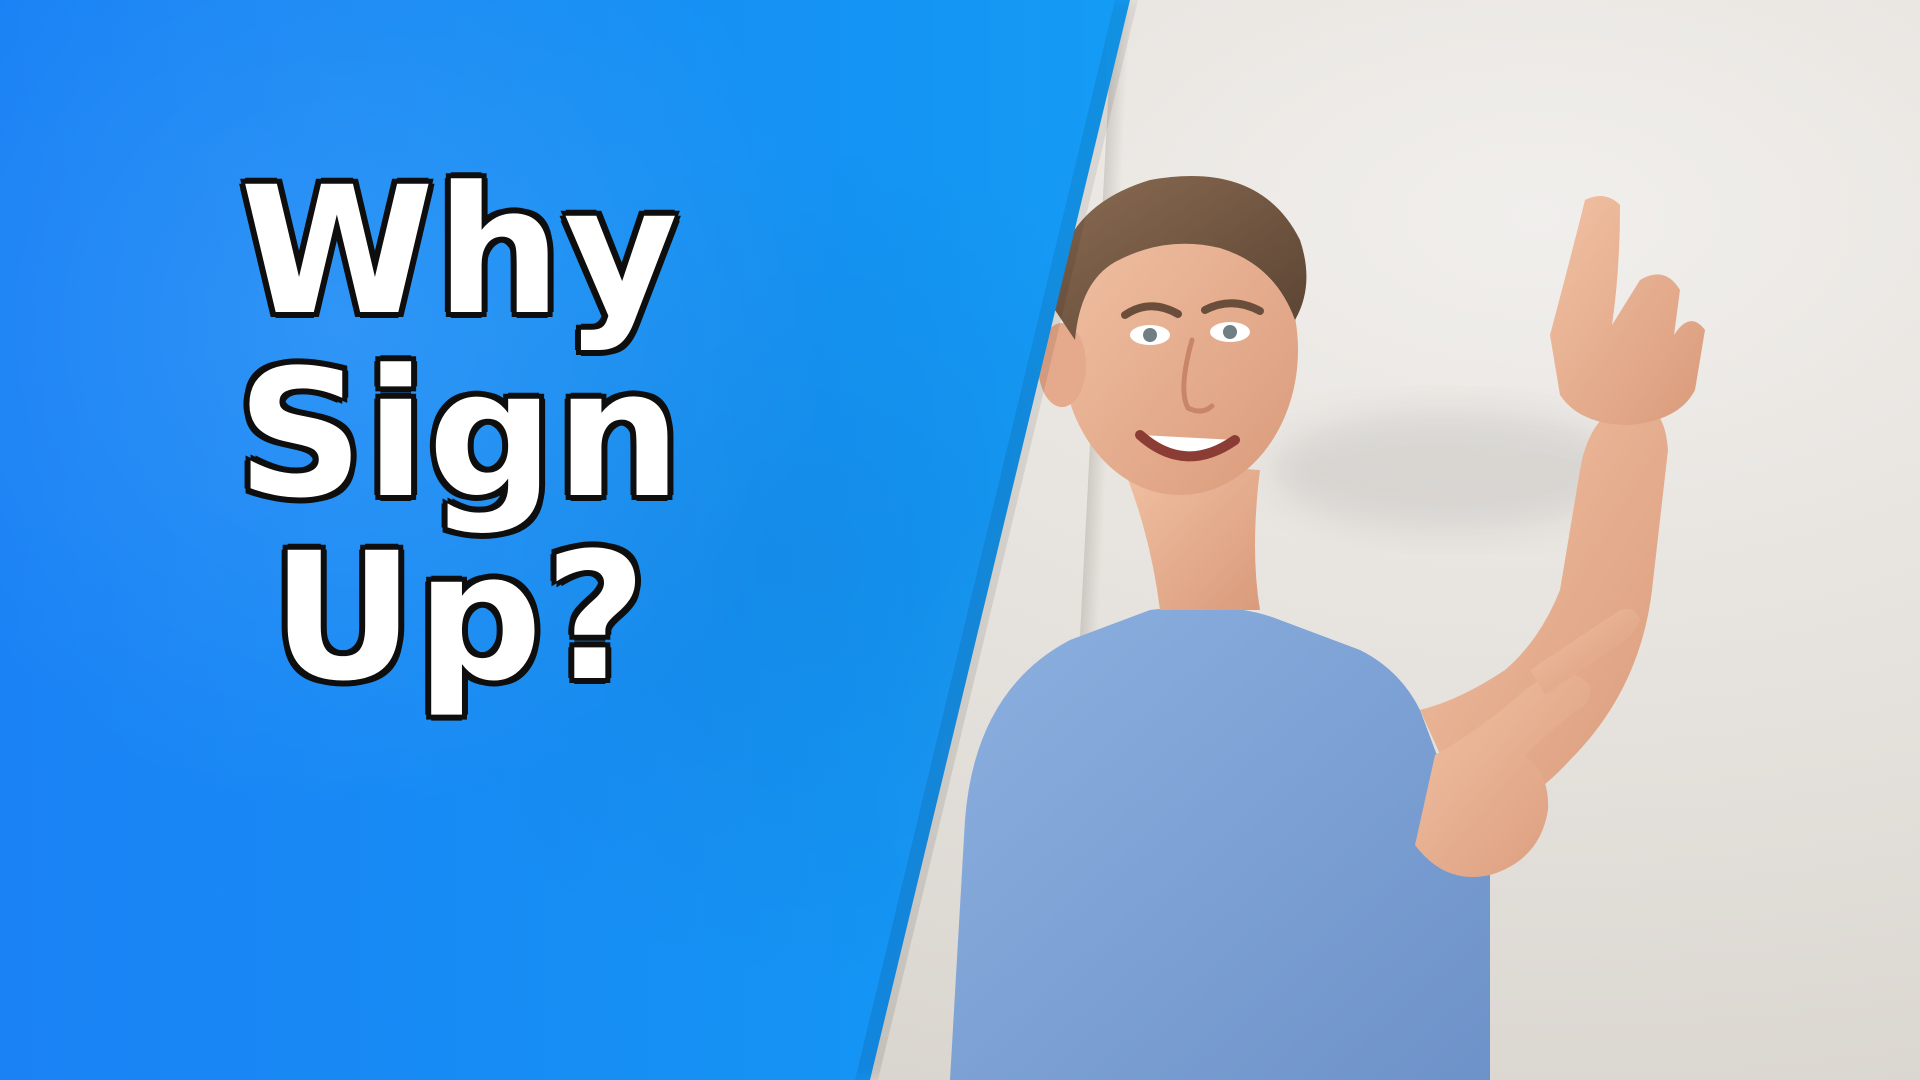 The image size is (1920, 1080). Describe the element at coordinates (1220, 843) in the screenshot. I see `shirt-shape` at that location.